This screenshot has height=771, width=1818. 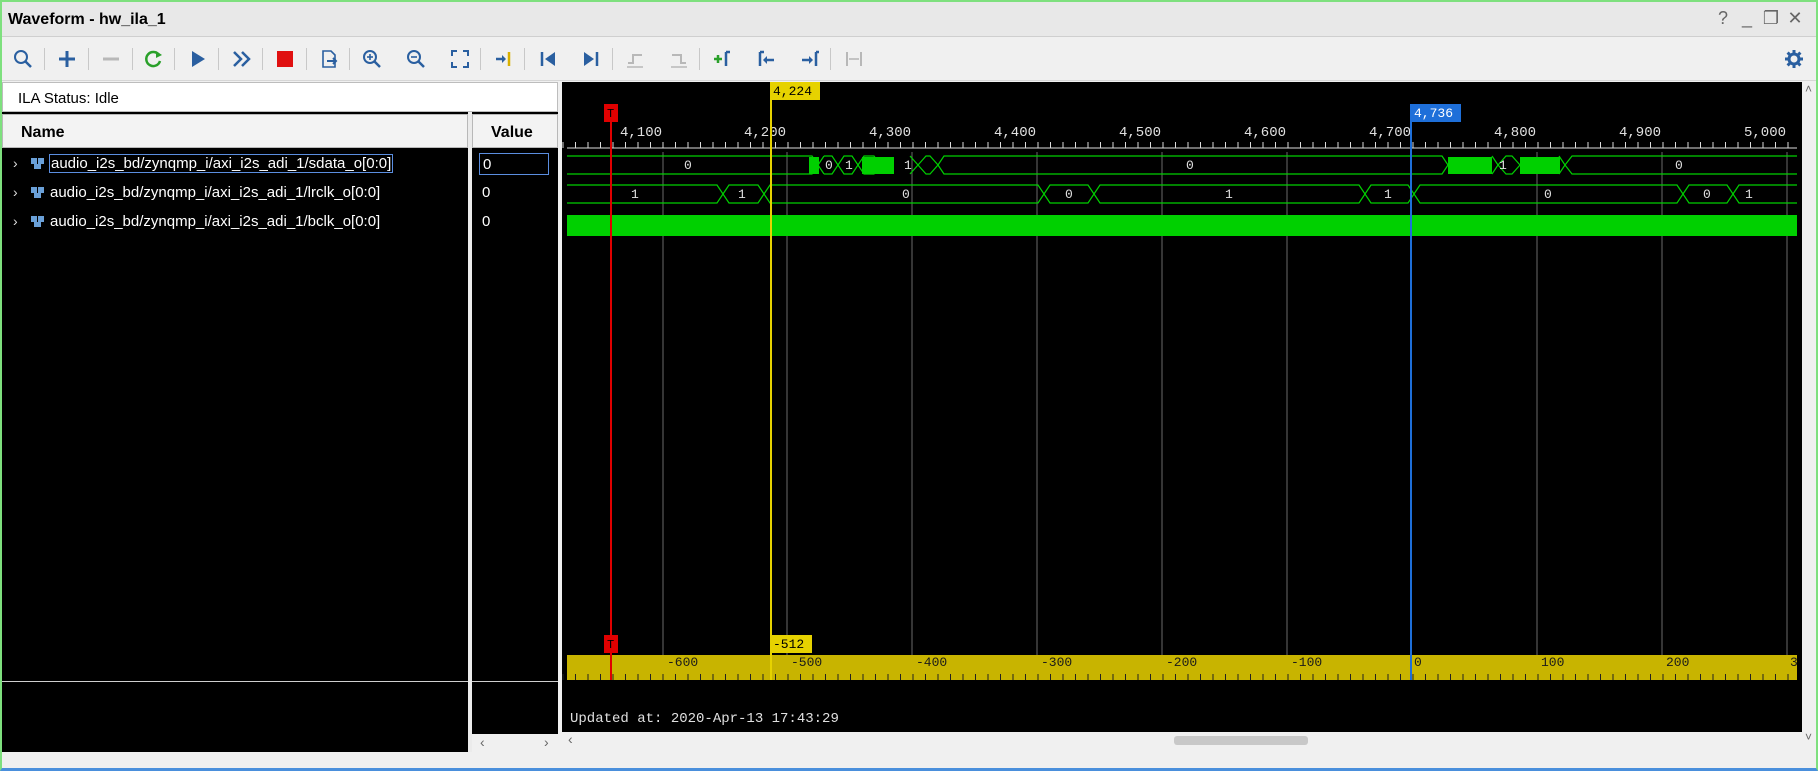 I want to click on time-tick-label: 4,200, so click(x=765, y=133).